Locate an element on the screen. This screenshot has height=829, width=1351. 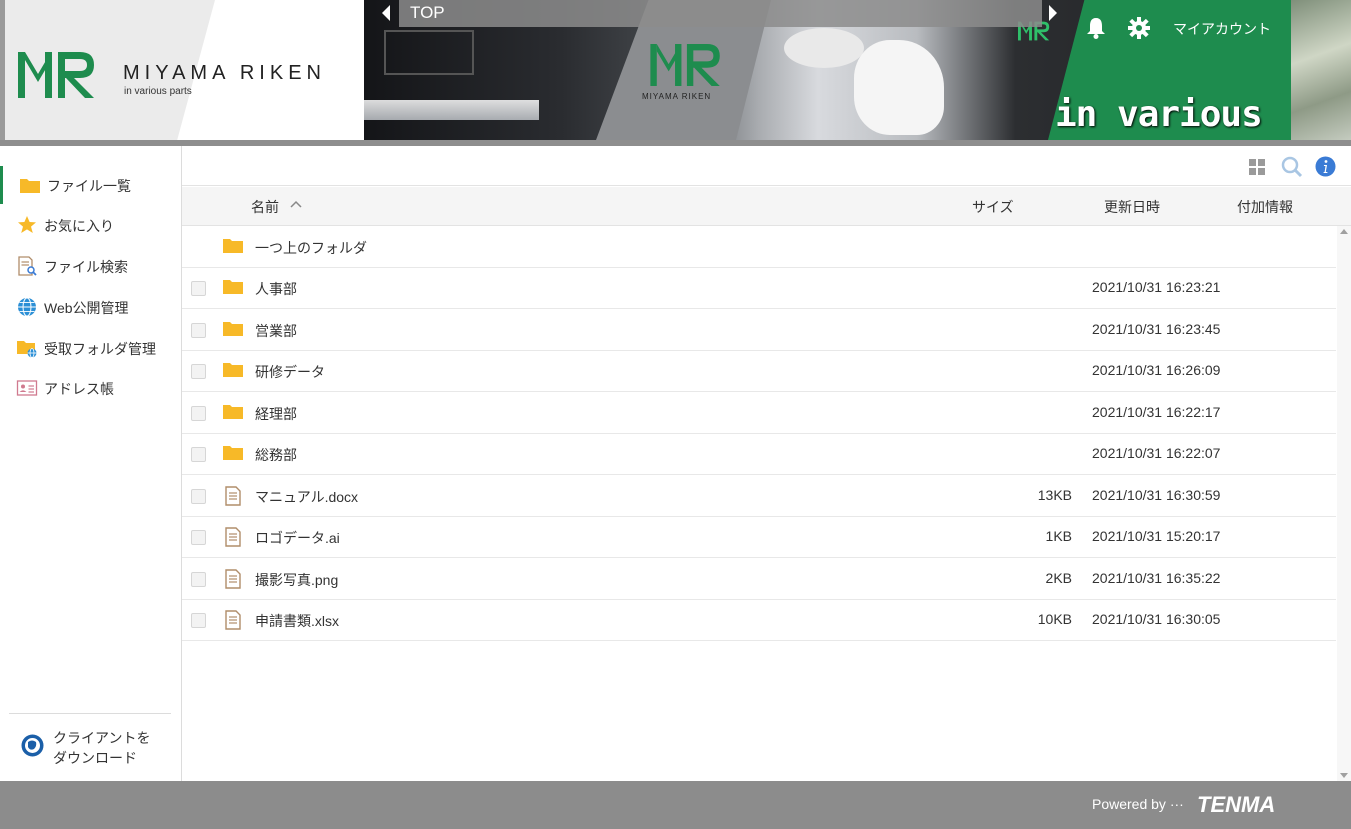
file-name: 撮影写真.png is located at coordinates (296, 580).